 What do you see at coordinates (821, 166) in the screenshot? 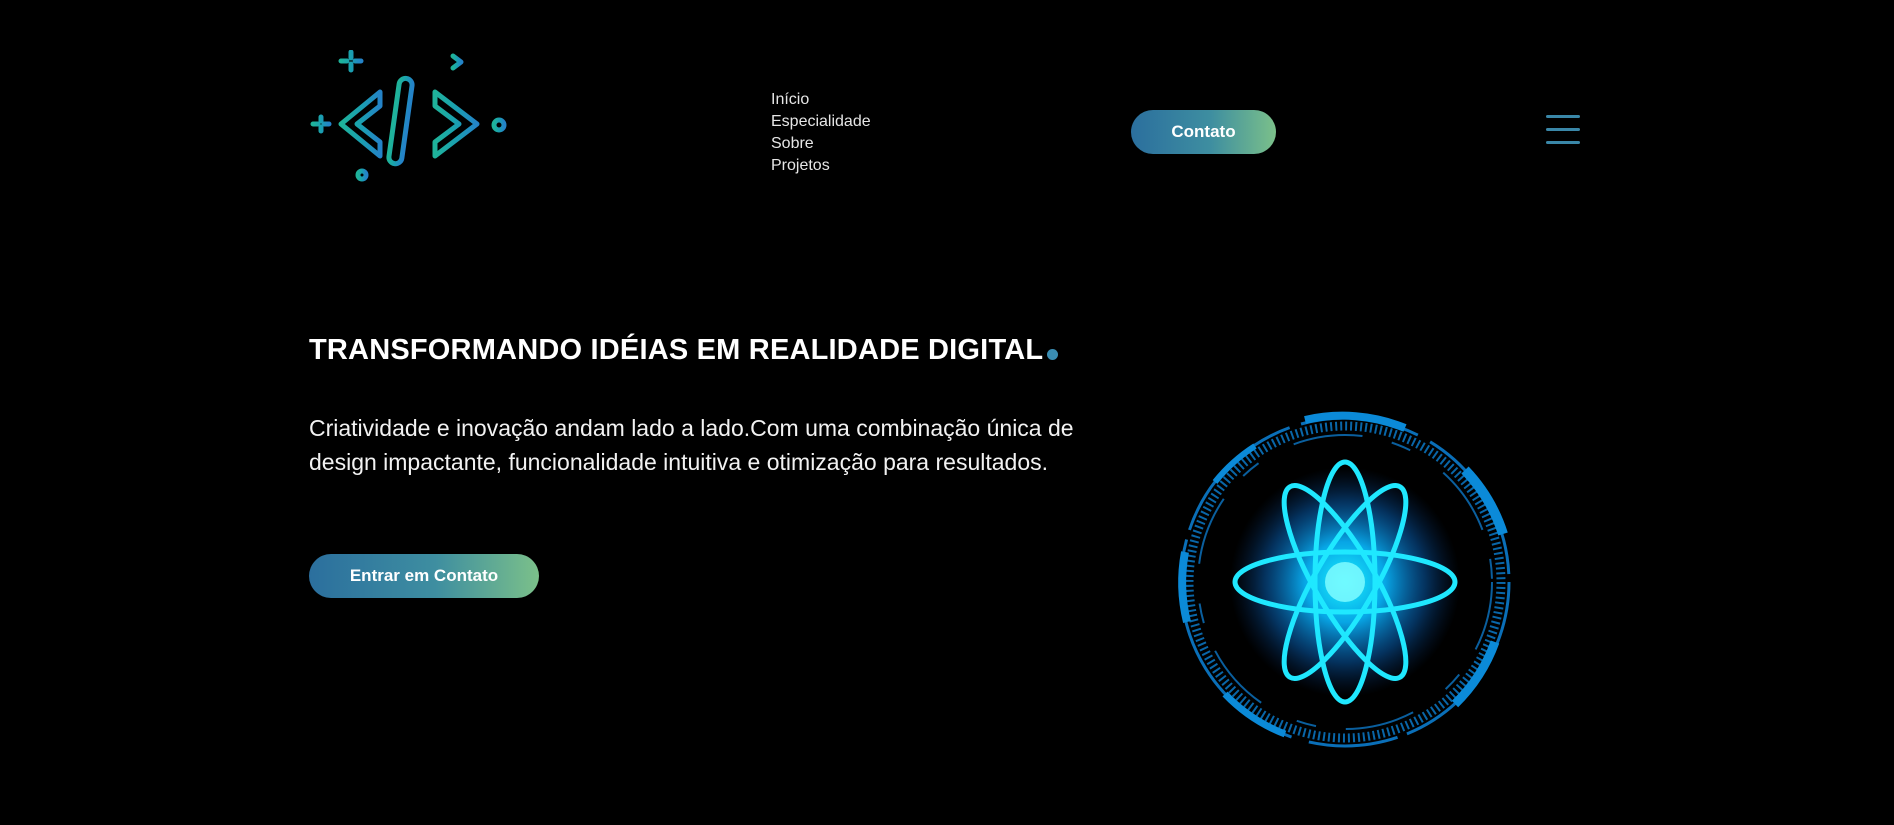
I see `nav-item-projetos: Projetos` at bounding box center [821, 166].